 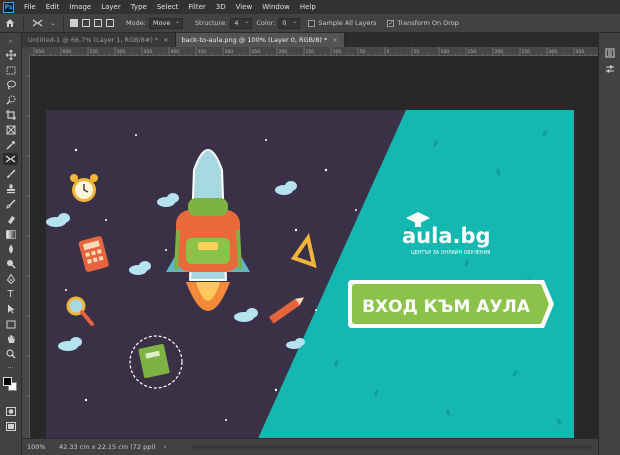 I want to click on rectangle-tool-icon, so click(x=10, y=324).